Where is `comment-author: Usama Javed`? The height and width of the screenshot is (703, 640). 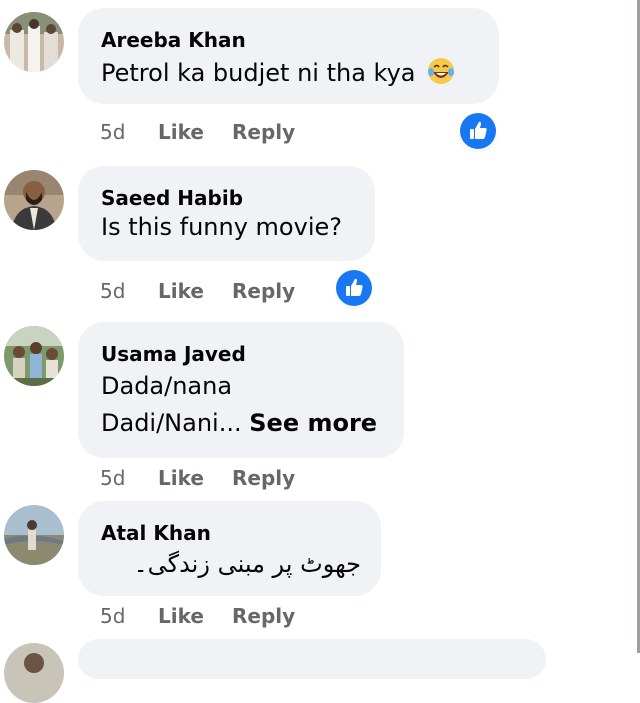
comment-author: Usama Javed is located at coordinates (173, 354).